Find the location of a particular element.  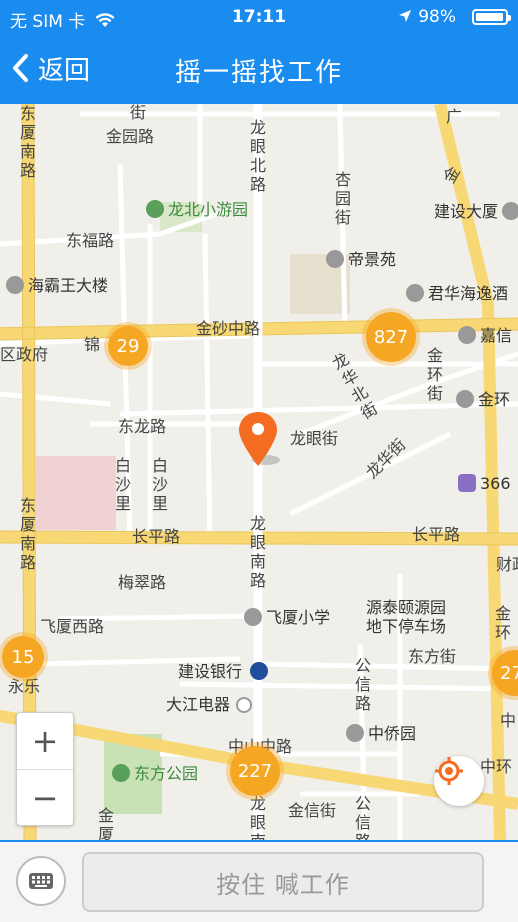

poi-building: 帝景苑 is located at coordinates (361, 259).